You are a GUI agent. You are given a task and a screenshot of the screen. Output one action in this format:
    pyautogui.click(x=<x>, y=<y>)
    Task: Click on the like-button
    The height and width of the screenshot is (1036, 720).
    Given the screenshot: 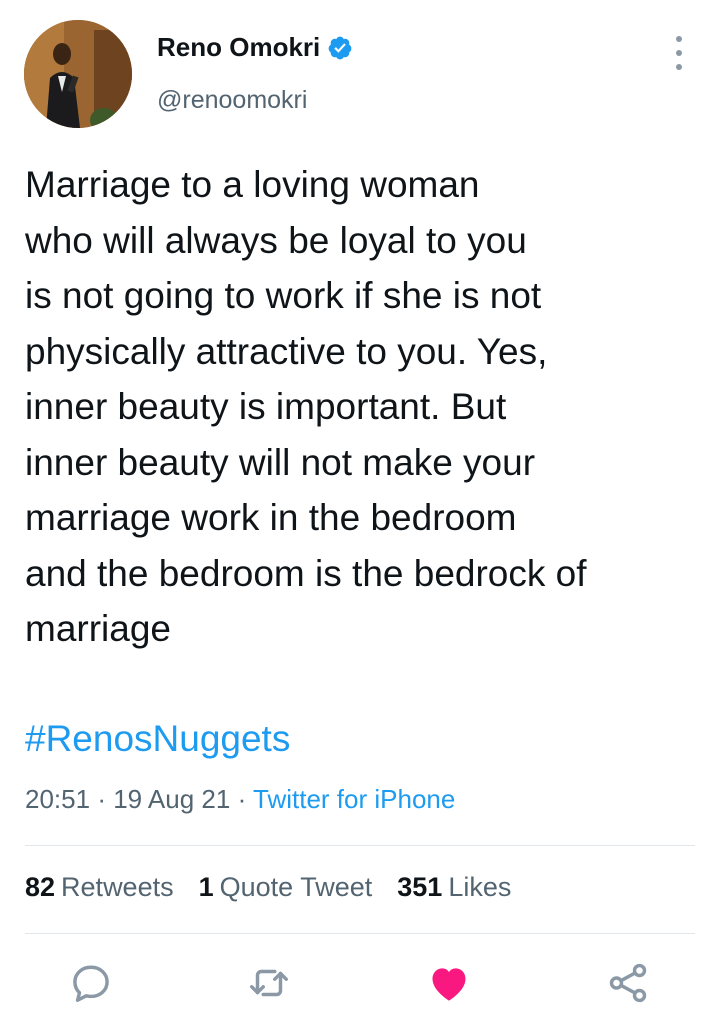 What is the action you would take?
    pyautogui.click(x=449, y=983)
    